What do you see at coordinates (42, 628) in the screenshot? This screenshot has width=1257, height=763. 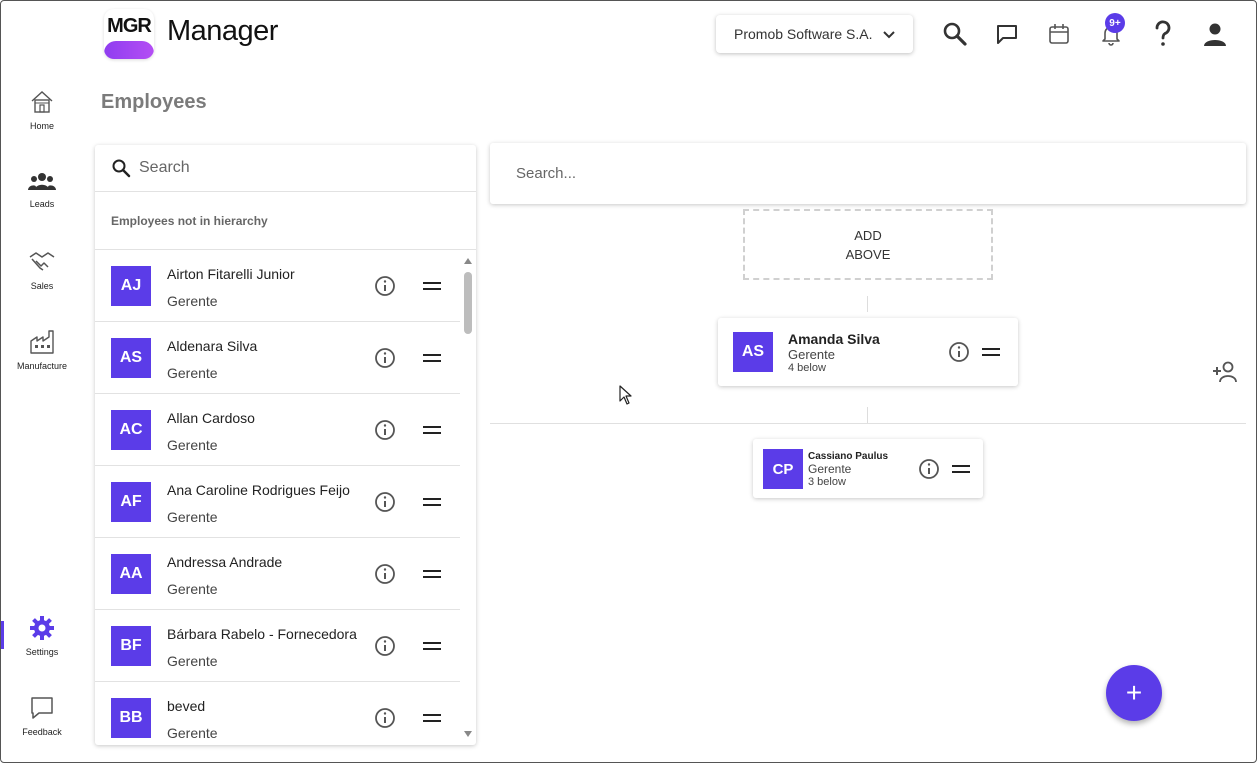 I see `gear-icon` at bounding box center [42, 628].